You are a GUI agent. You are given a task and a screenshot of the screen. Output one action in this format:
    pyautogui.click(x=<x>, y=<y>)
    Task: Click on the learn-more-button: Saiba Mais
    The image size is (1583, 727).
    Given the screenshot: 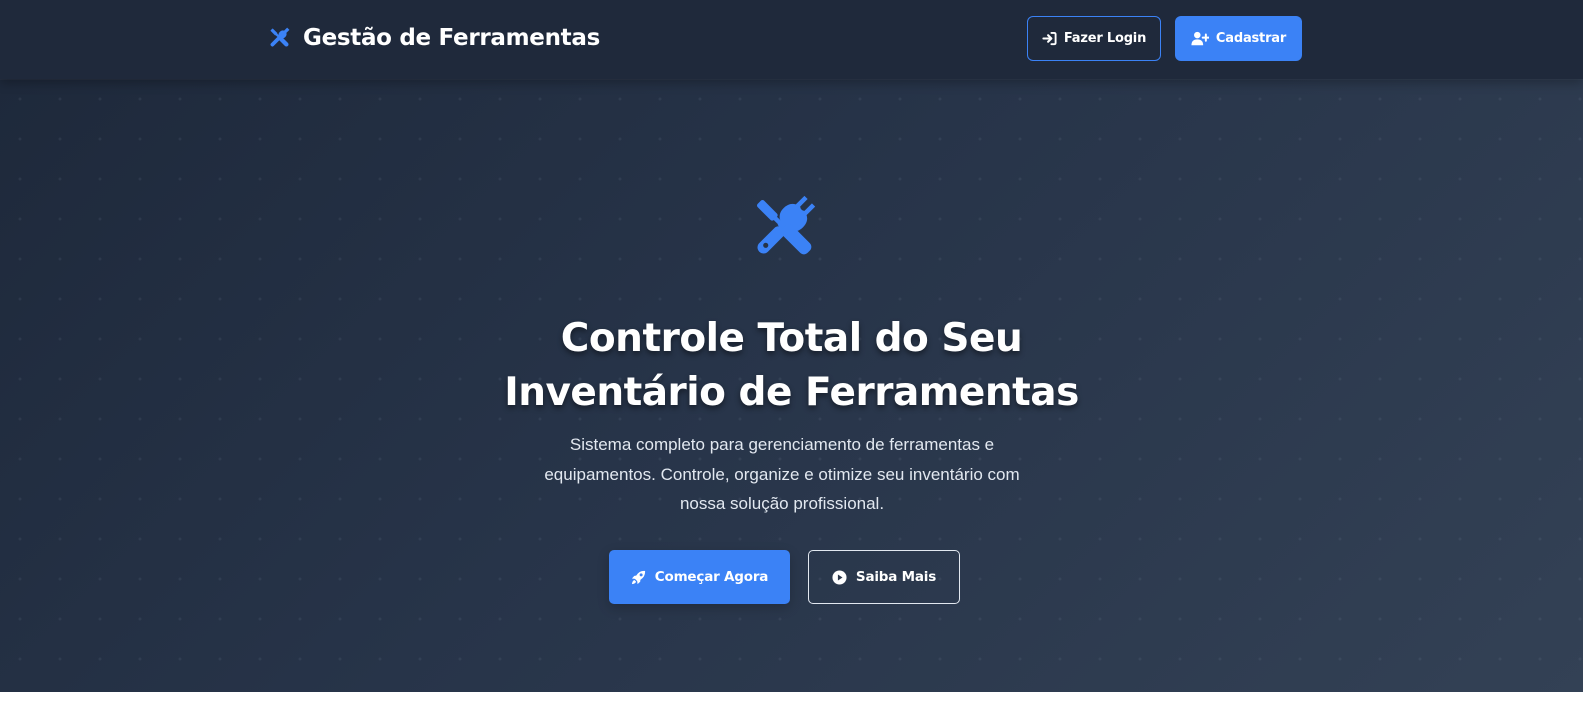 What is the action you would take?
    pyautogui.click(x=884, y=577)
    